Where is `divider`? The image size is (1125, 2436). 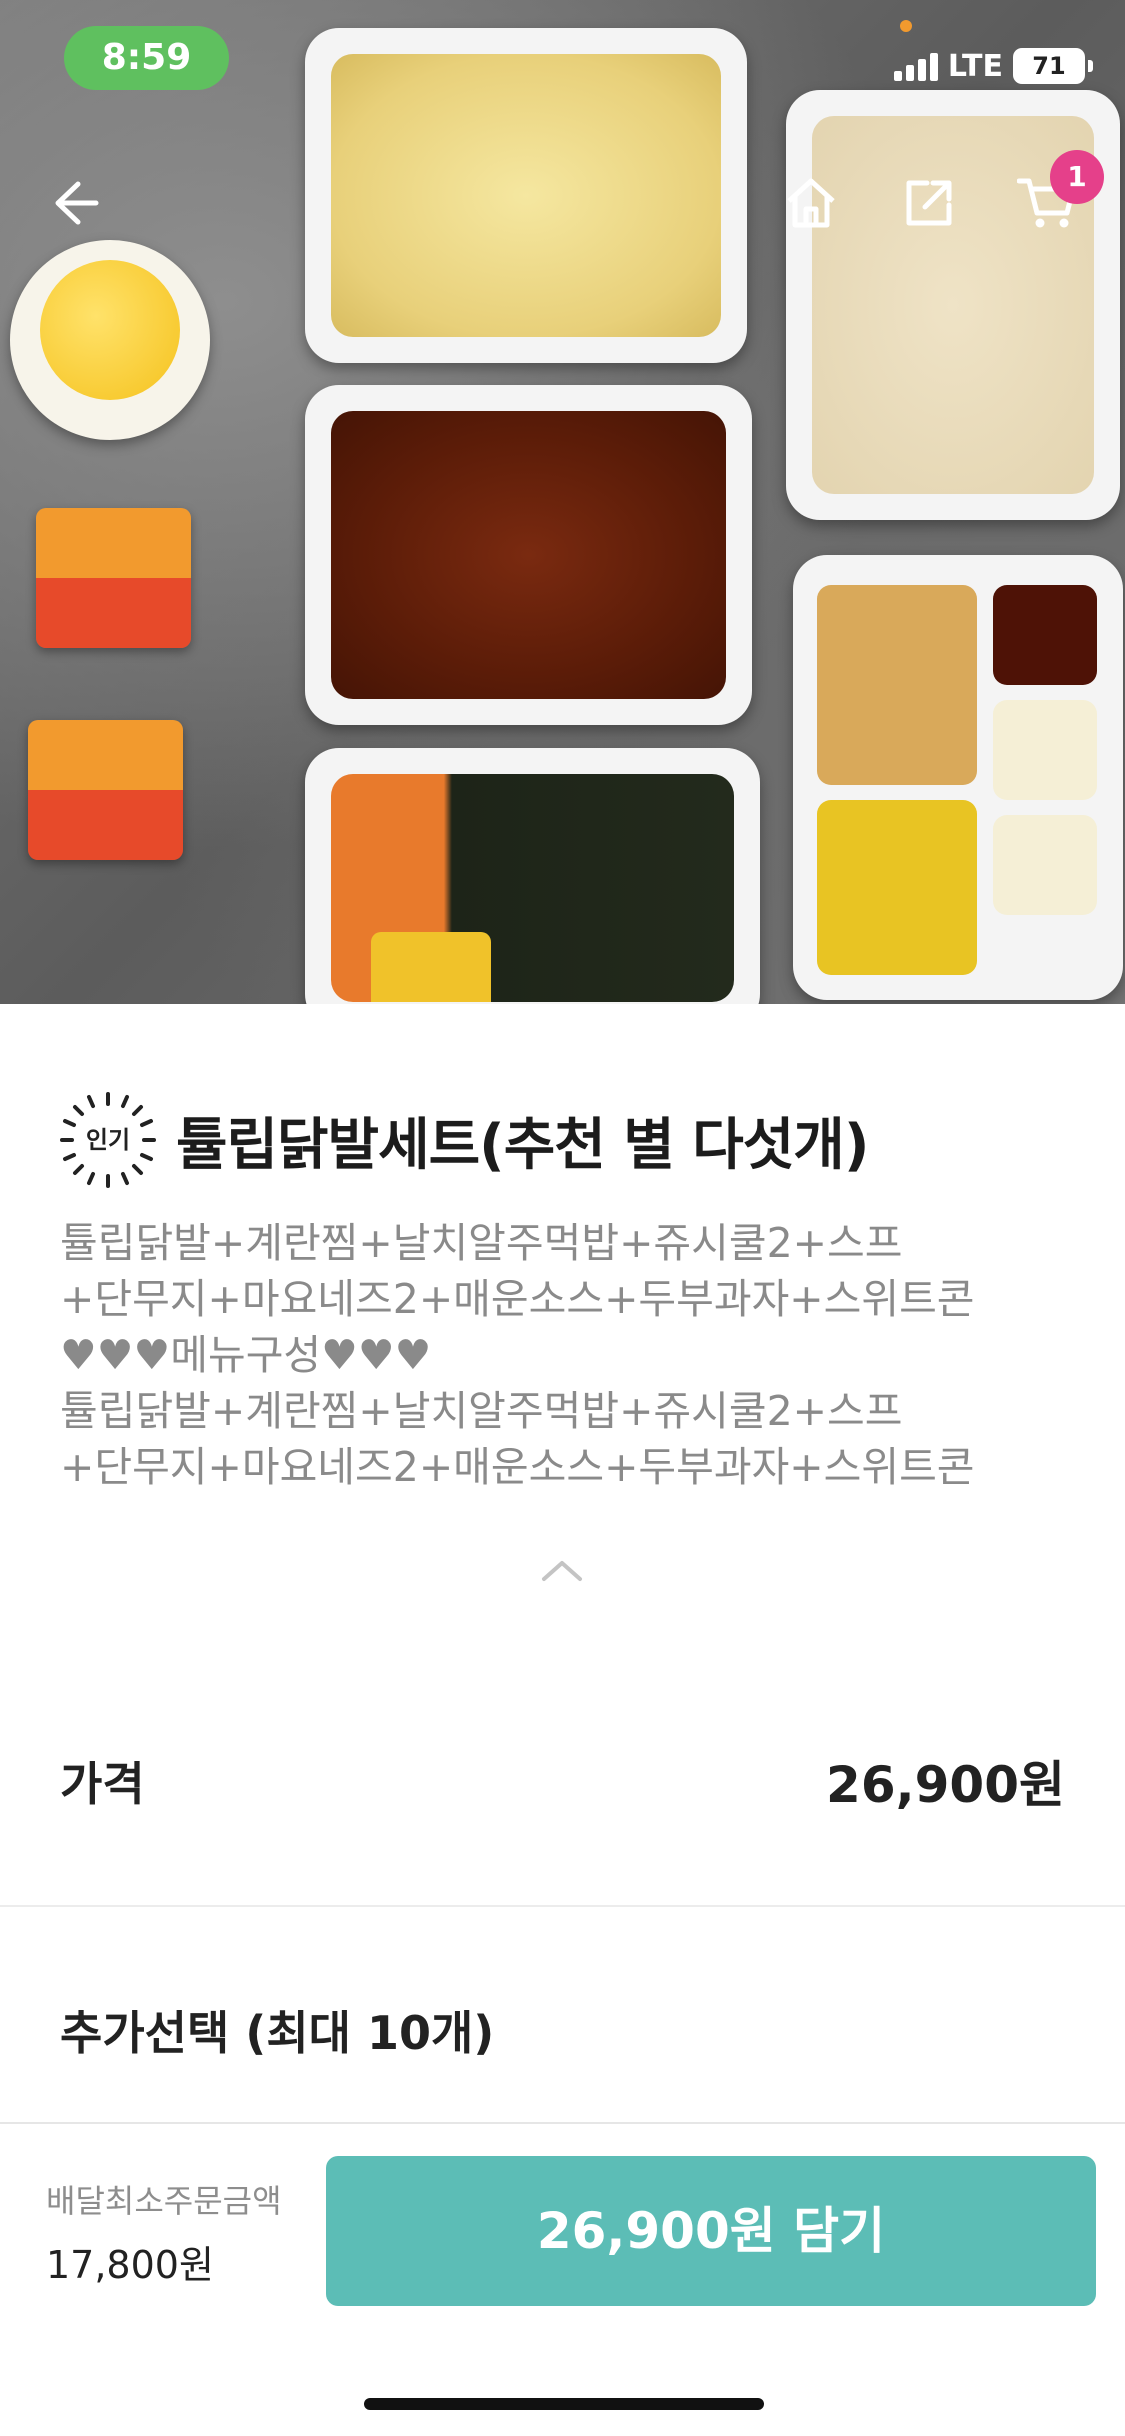
divider is located at coordinates (562, 1906).